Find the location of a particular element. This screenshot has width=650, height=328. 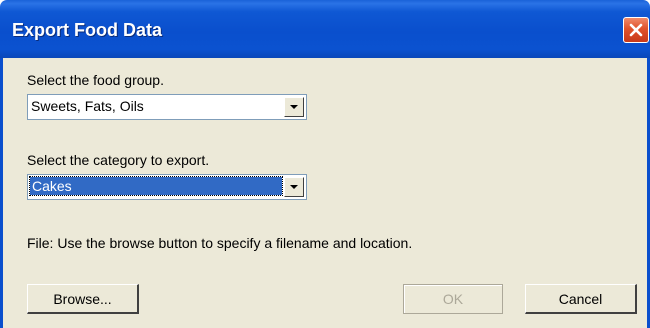

category-label: Select the category to export. is located at coordinates (118, 160).